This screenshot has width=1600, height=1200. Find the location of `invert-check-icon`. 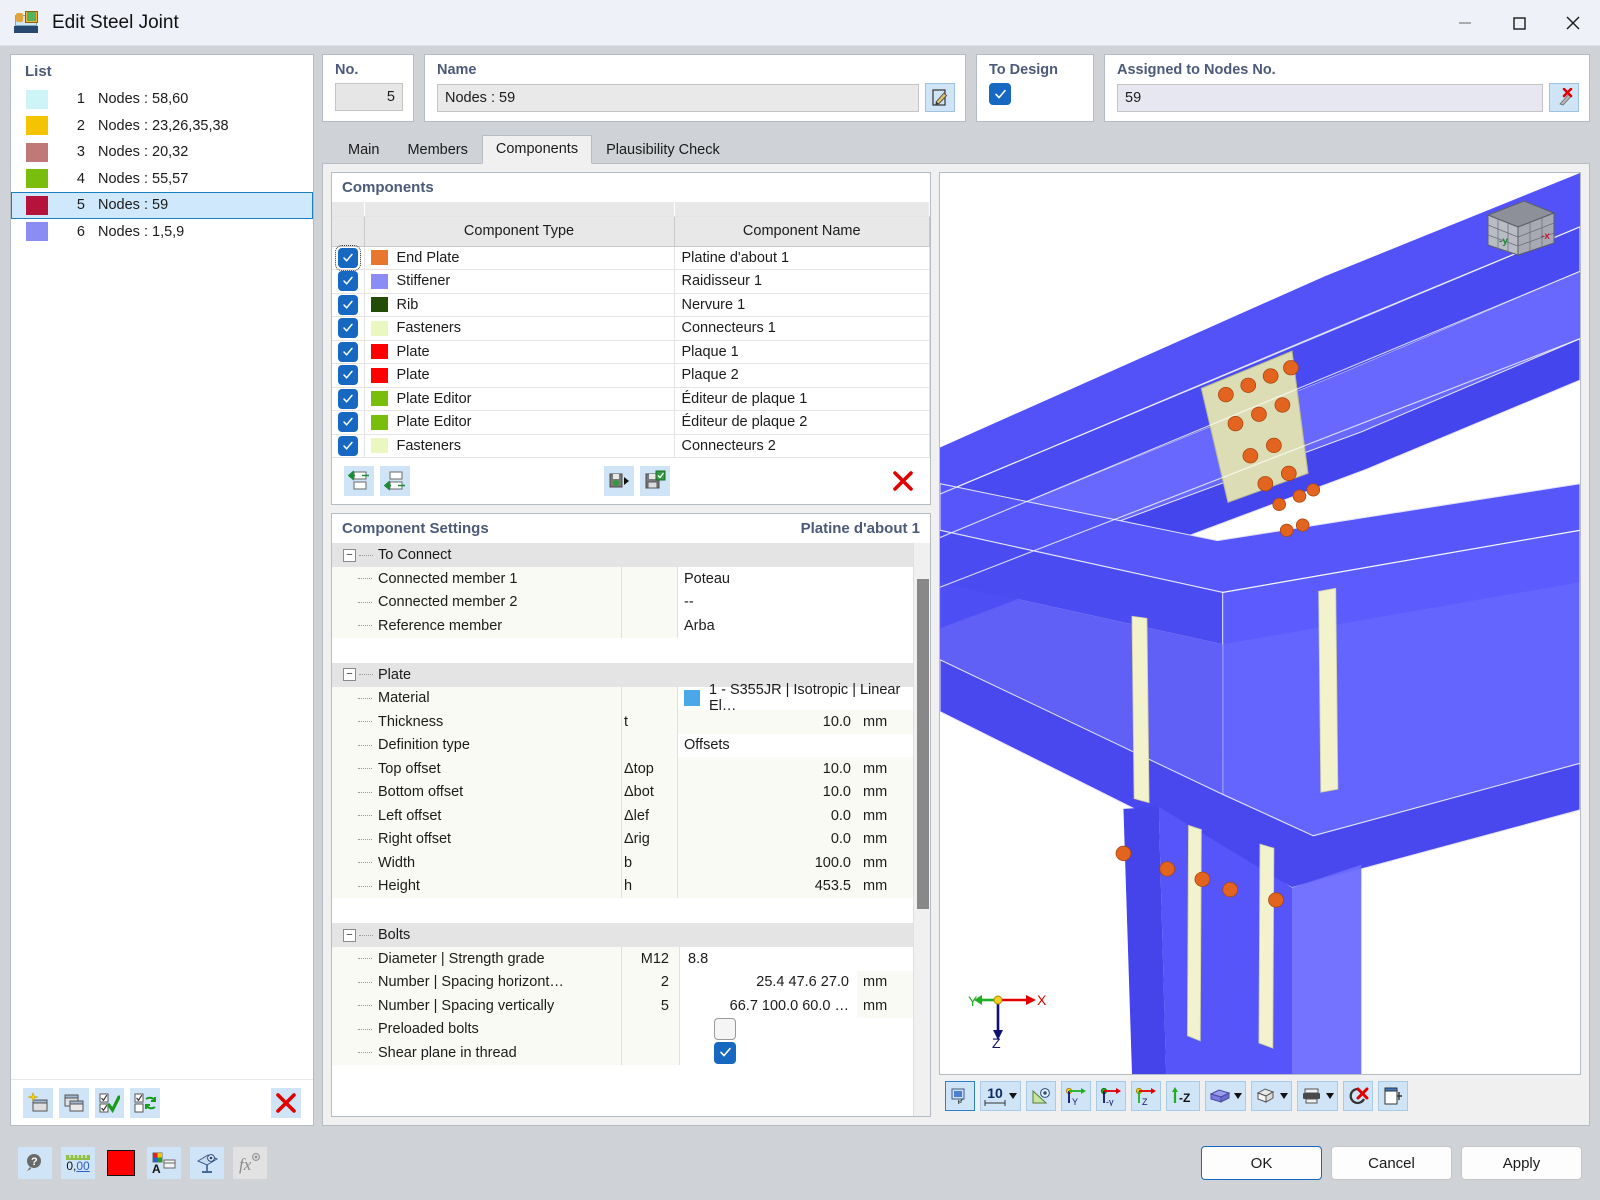

invert-check-icon is located at coordinates (145, 1102).